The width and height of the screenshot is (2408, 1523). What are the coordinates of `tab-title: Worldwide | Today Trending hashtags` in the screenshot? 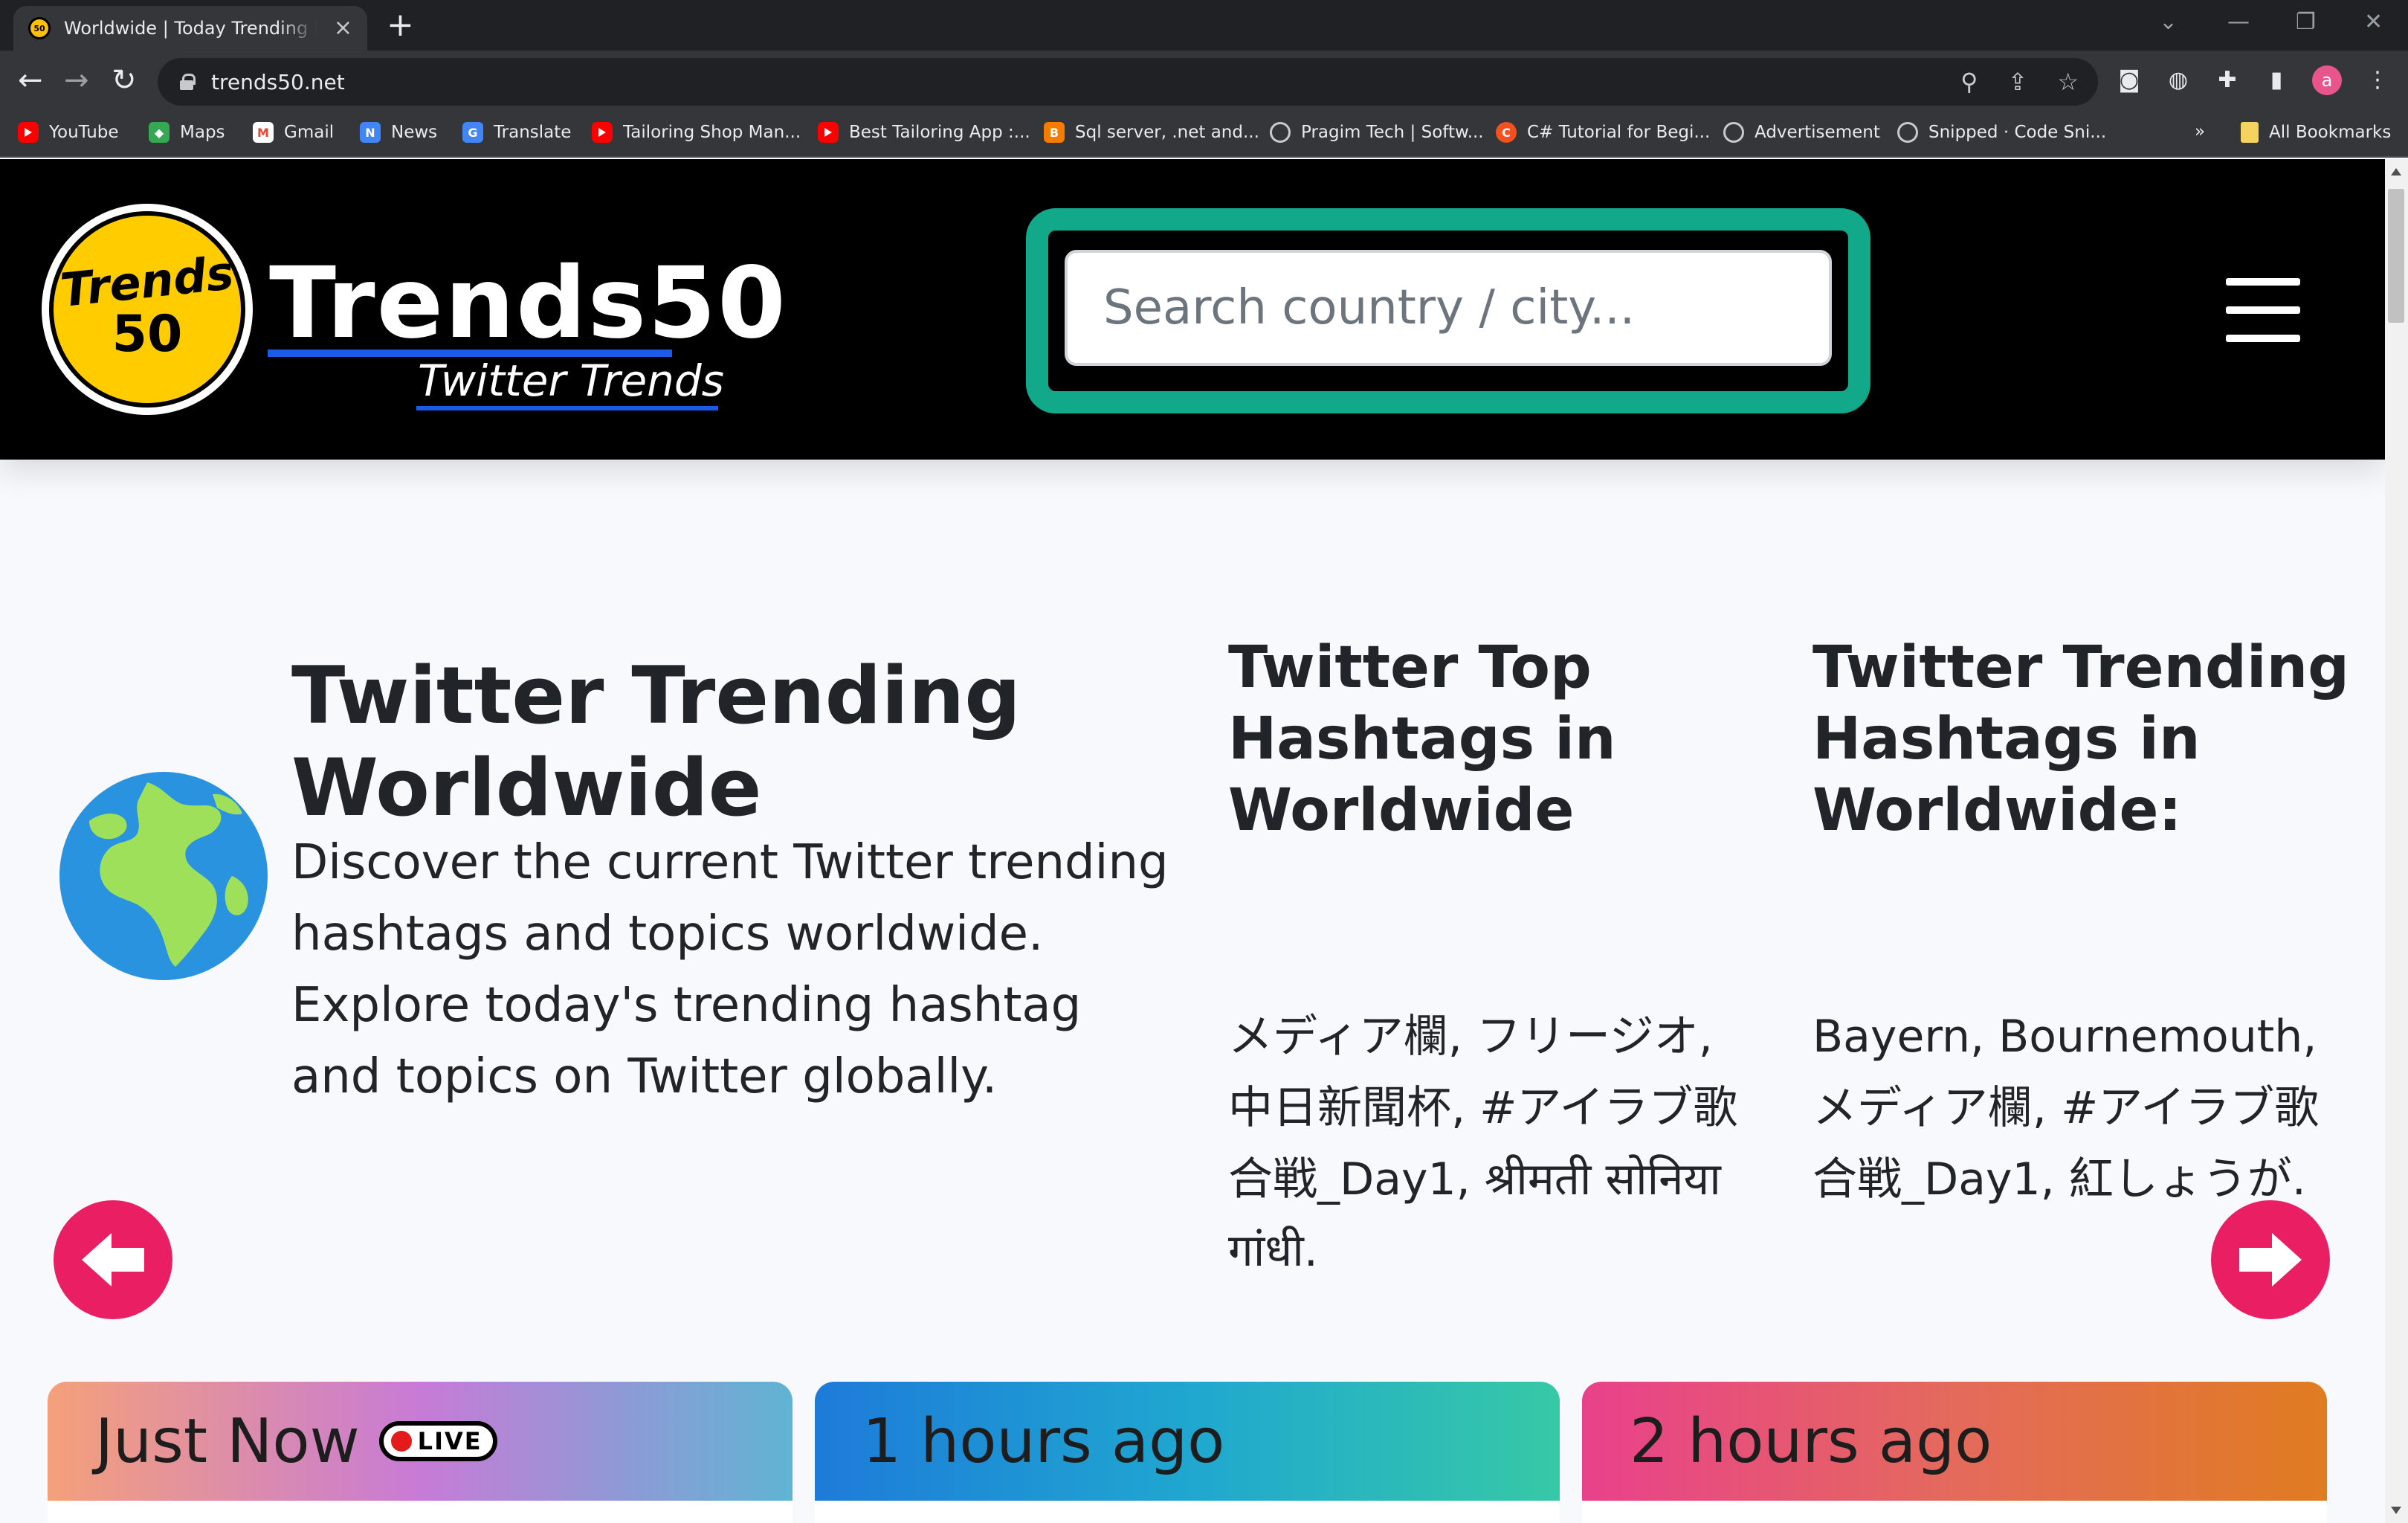 It's located at (190, 28).